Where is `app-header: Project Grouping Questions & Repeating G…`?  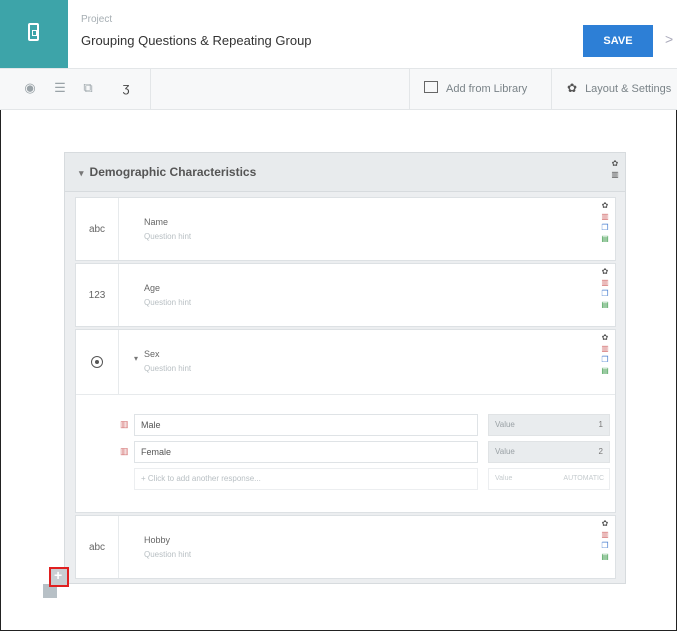 app-header: Project Grouping Questions & Repeating G… is located at coordinates (338, 34).